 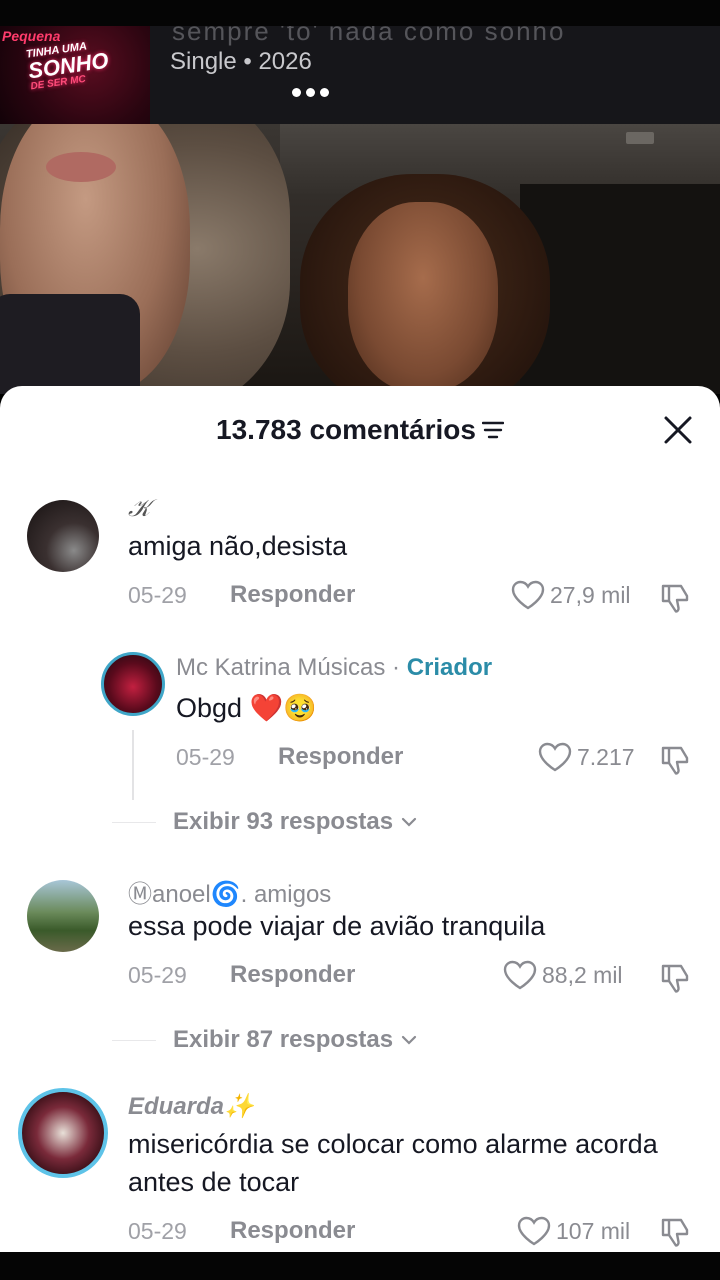 I want to click on like-button: 7.217, so click(x=586, y=757).